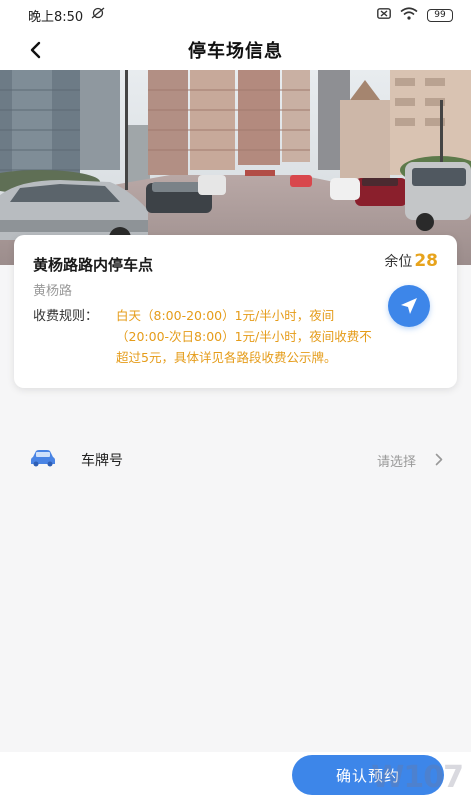  Describe the element at coordinates (93, 265) in the screenshot. I see `lot-name: 黄杨路路内停车点` at that location.